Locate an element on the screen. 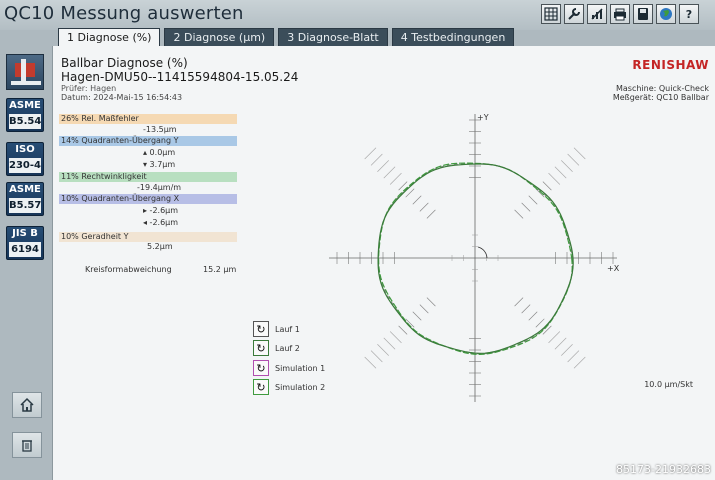  diagnostic-value: -19.4µm/m is located at coordinates (159, 187).